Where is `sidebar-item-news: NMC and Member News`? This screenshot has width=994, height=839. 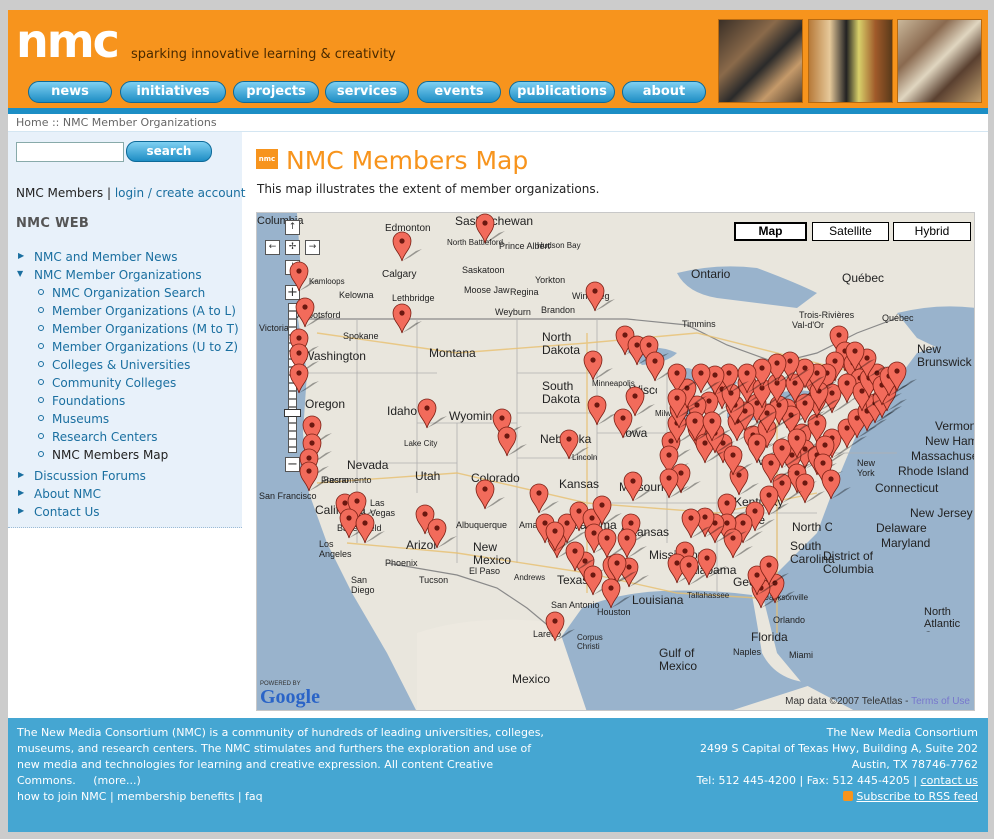 sidebar-item-news: NMC and Member News is located at coordinates (106, 257).